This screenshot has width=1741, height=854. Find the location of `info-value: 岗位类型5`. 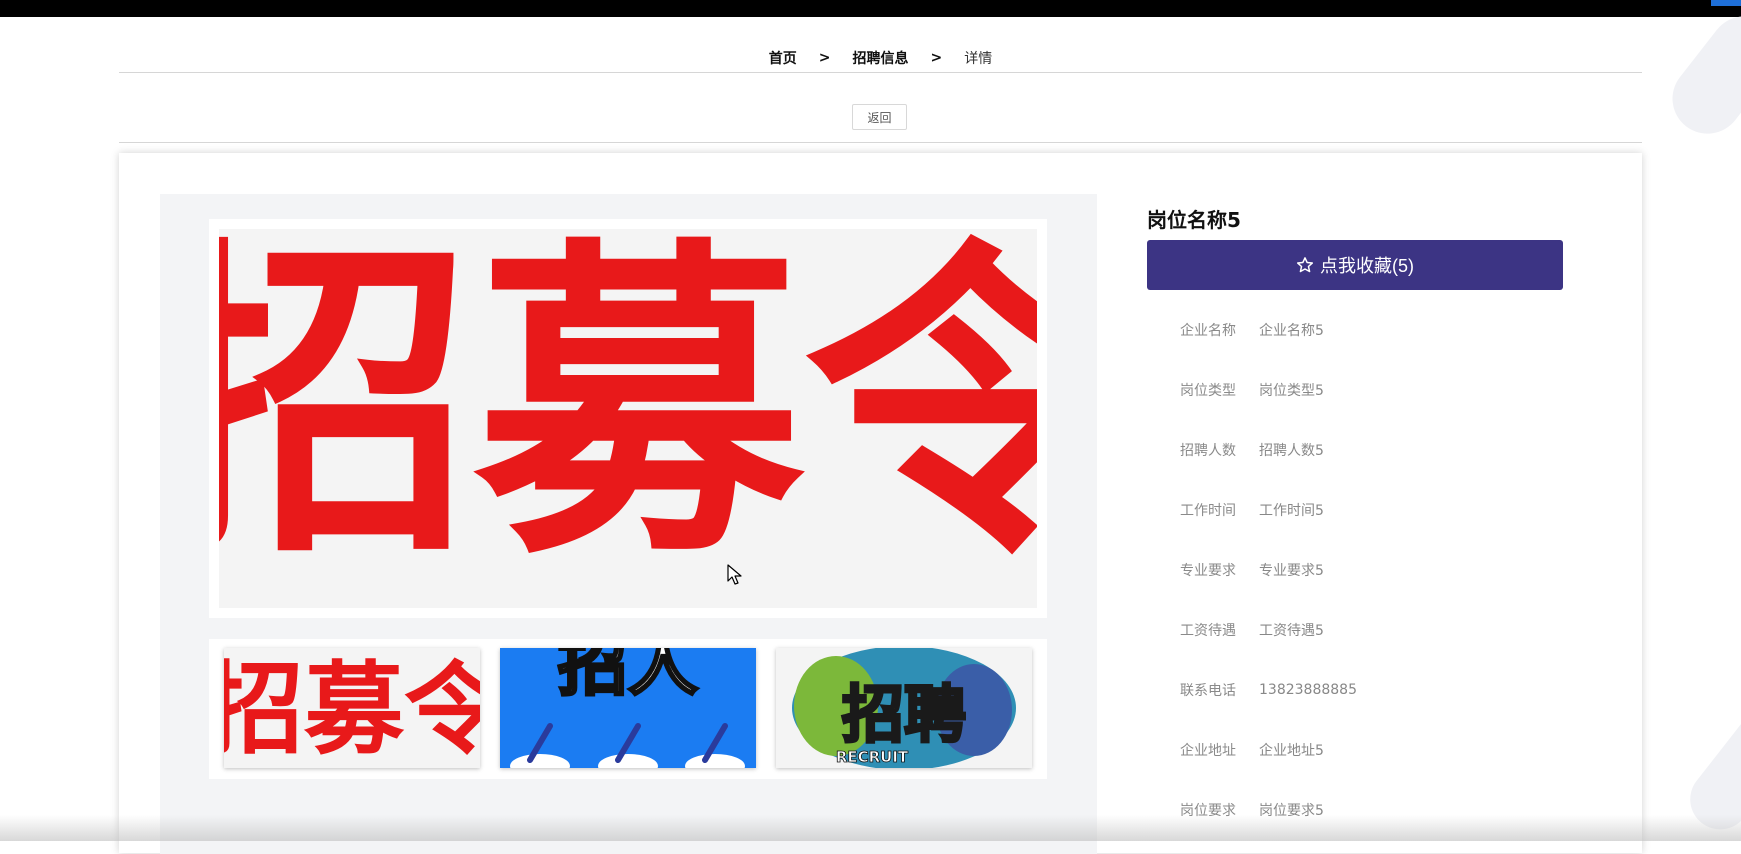

info-value: 岗位类型5 is located at coordinates (1291, 391).